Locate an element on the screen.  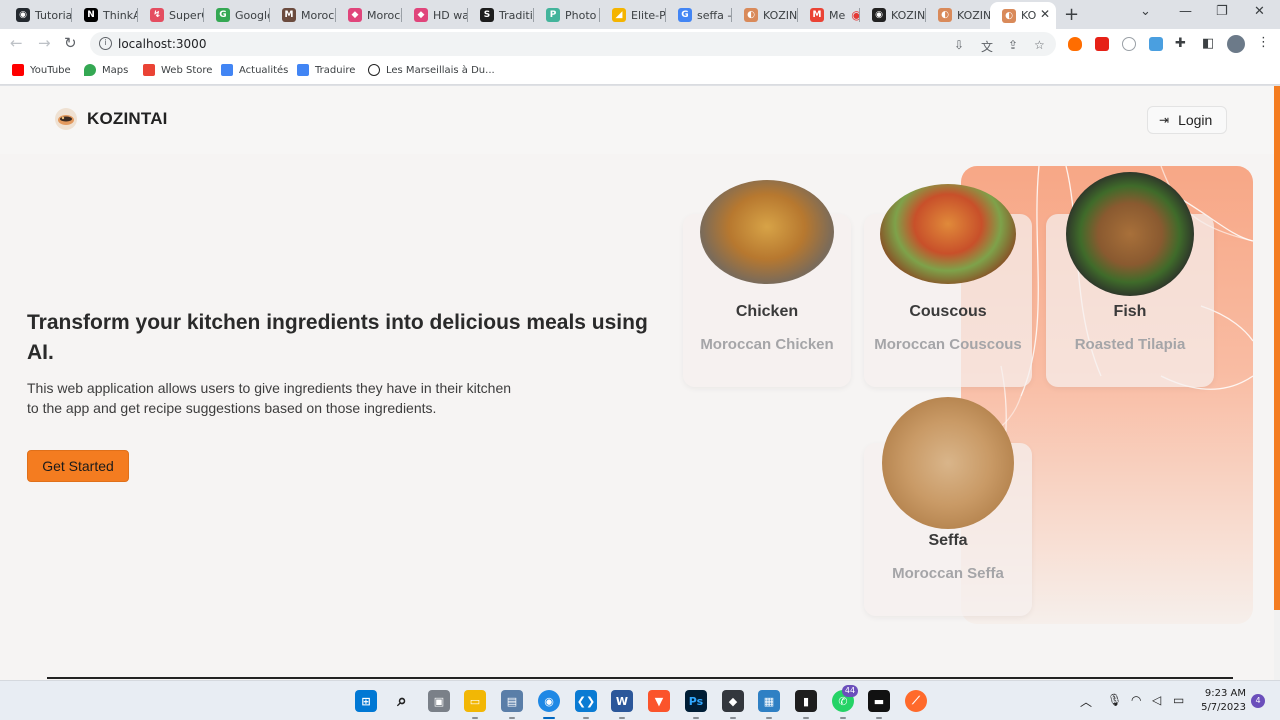
tab: M Me ◉ is located at coordinates (829, 15).